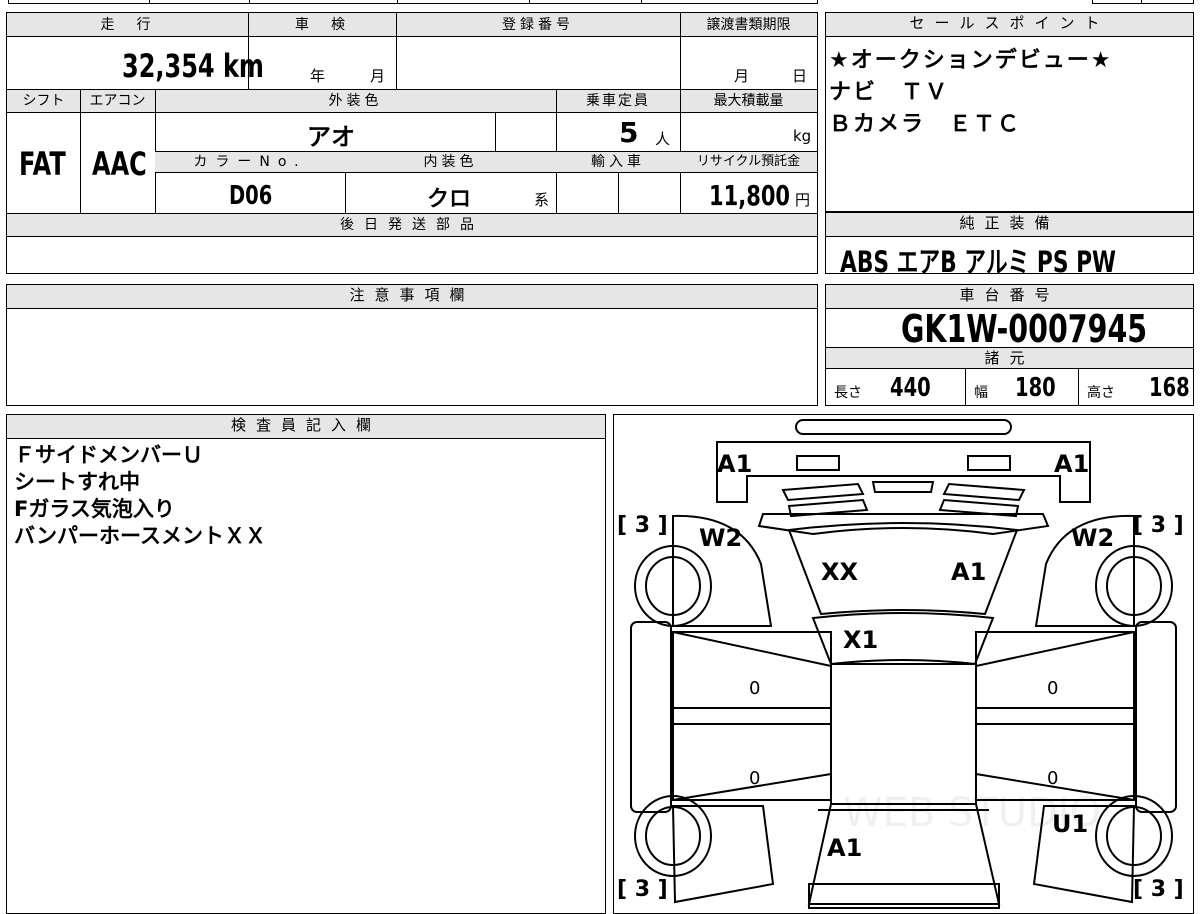 The image size is (1200, 914). Describe the element at coordinates (848, 393) in the screenshot. I see `length-label: 長さ` at that location.